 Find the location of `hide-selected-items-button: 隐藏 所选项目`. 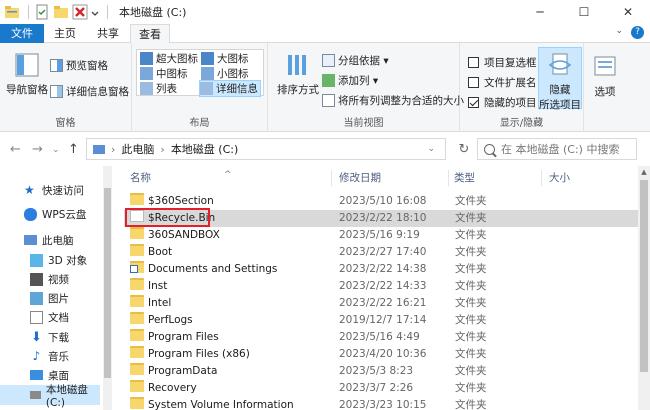

hide-selected-items-button: 隐藏 所选项目 is located at coordinates (560, 79).